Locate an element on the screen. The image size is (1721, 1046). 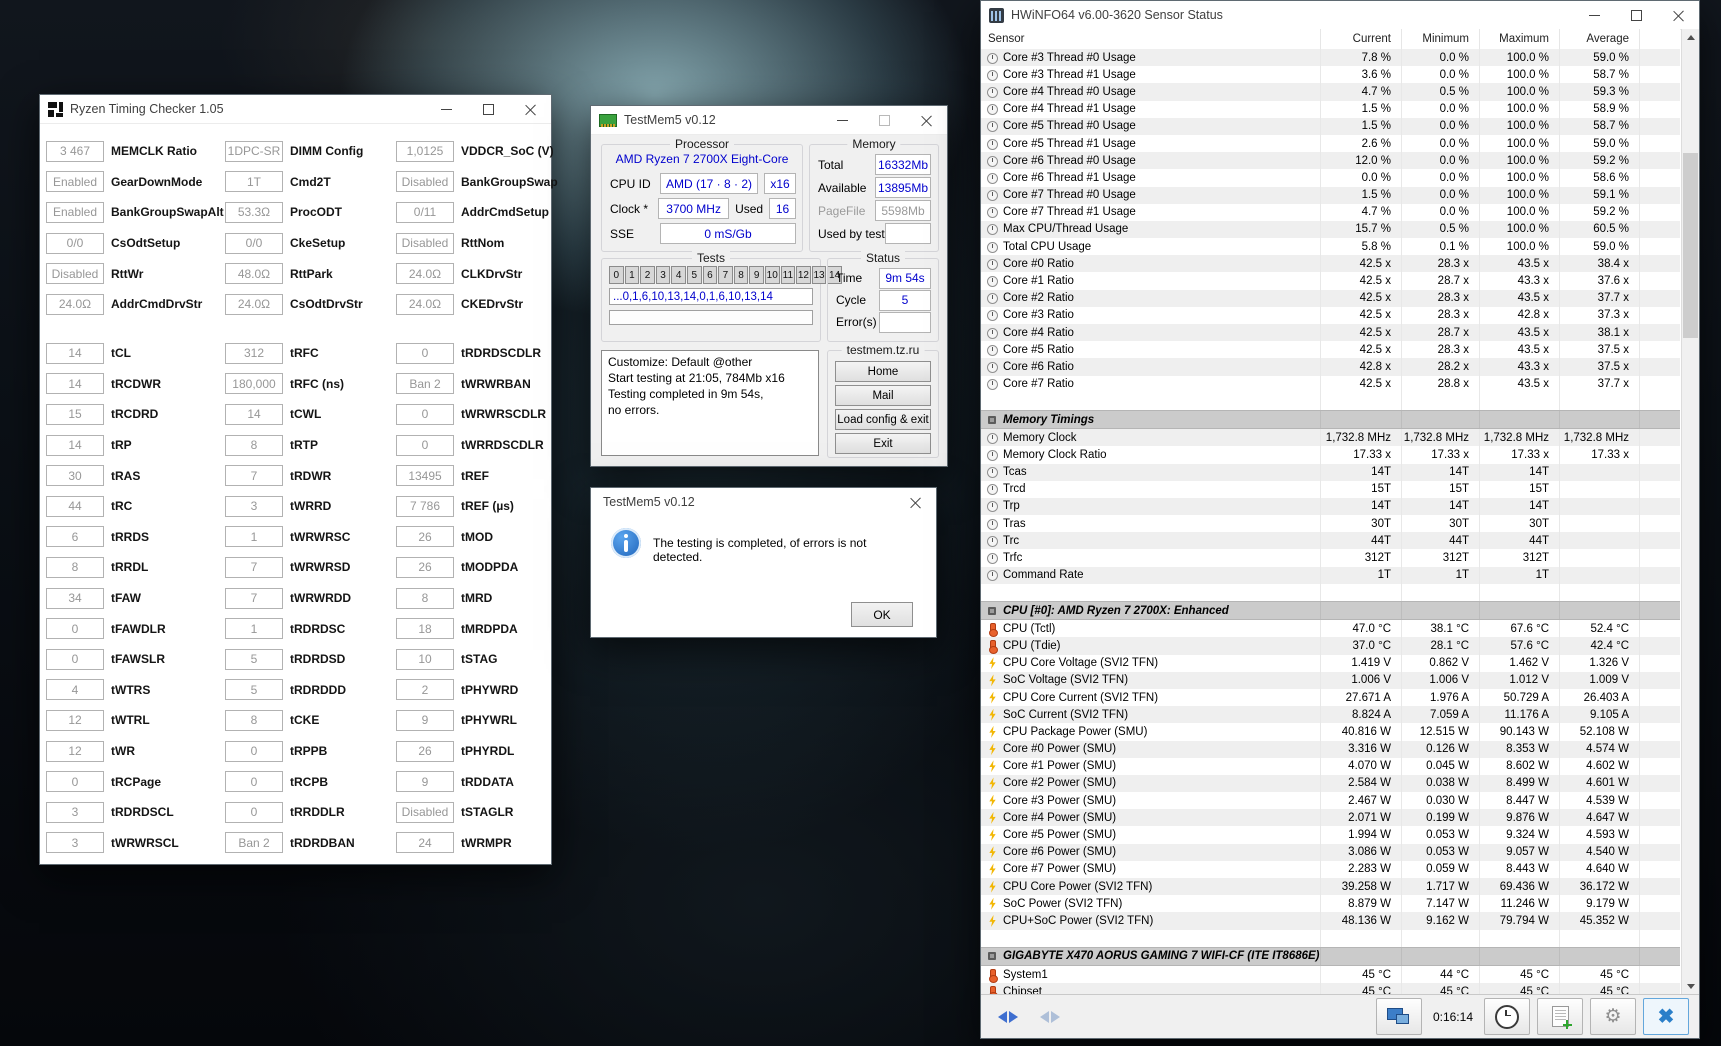
sensor-row: System1 45 °C 44 °C 45 °C 45 °C is located at coordinates (1330, 974).